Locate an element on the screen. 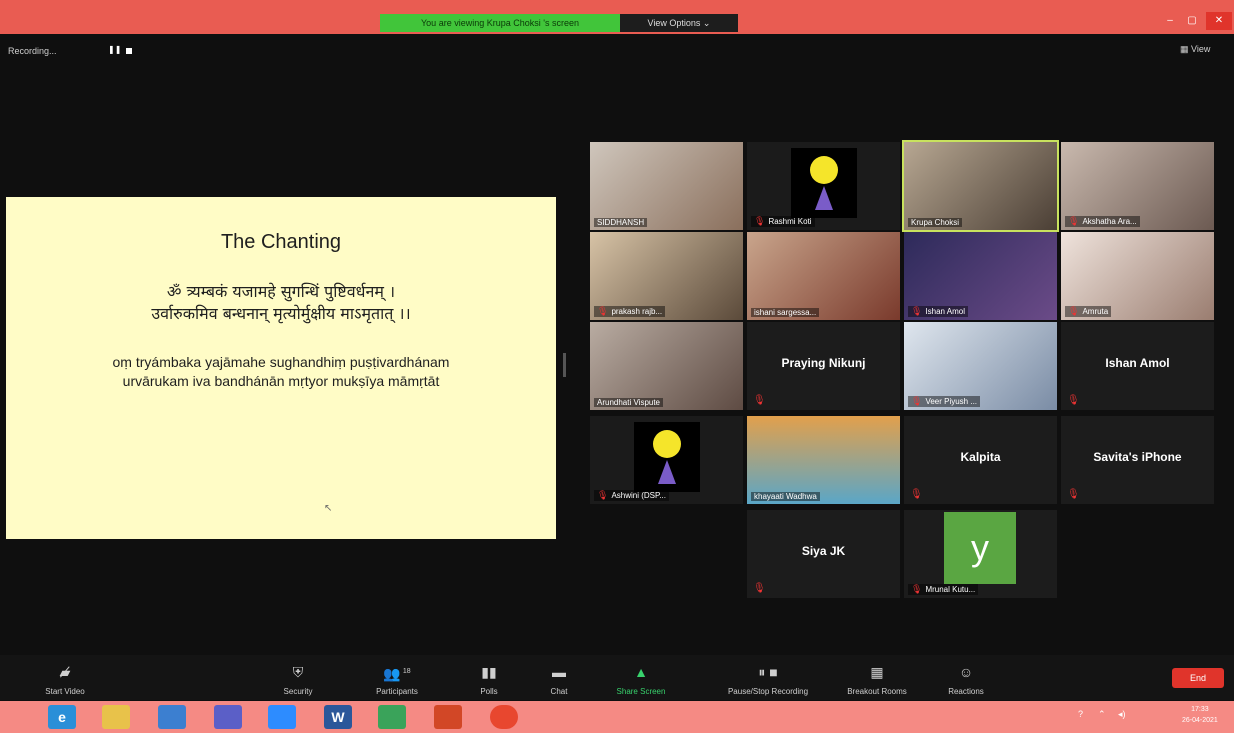  start-video-button: ▰̸ Start Video is located at coordinates (65, 679).